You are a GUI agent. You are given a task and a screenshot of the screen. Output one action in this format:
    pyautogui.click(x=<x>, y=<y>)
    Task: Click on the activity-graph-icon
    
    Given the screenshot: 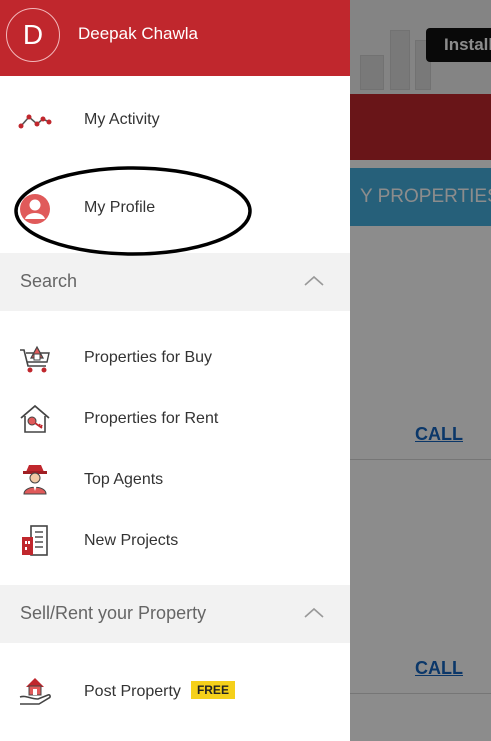 What is the action you would take?
    pyautogui.click(x=35, y=121)
    